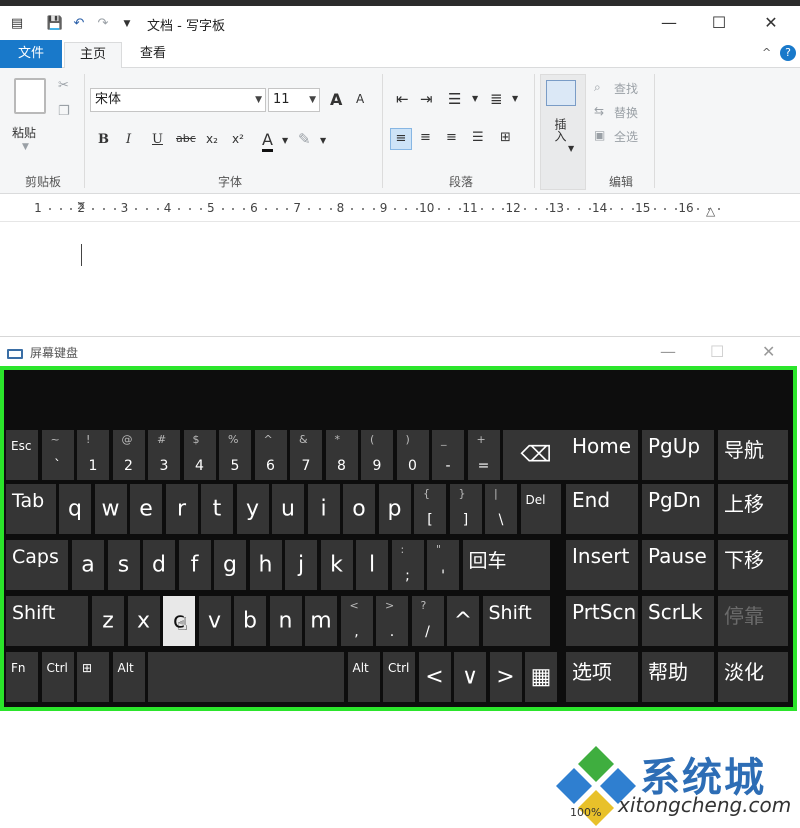 The image size is (800, 828). What do you see at coordinates (64, 111) in the screenshot?
I see `copy-icon: ❐` at bounding box center [64, 111].